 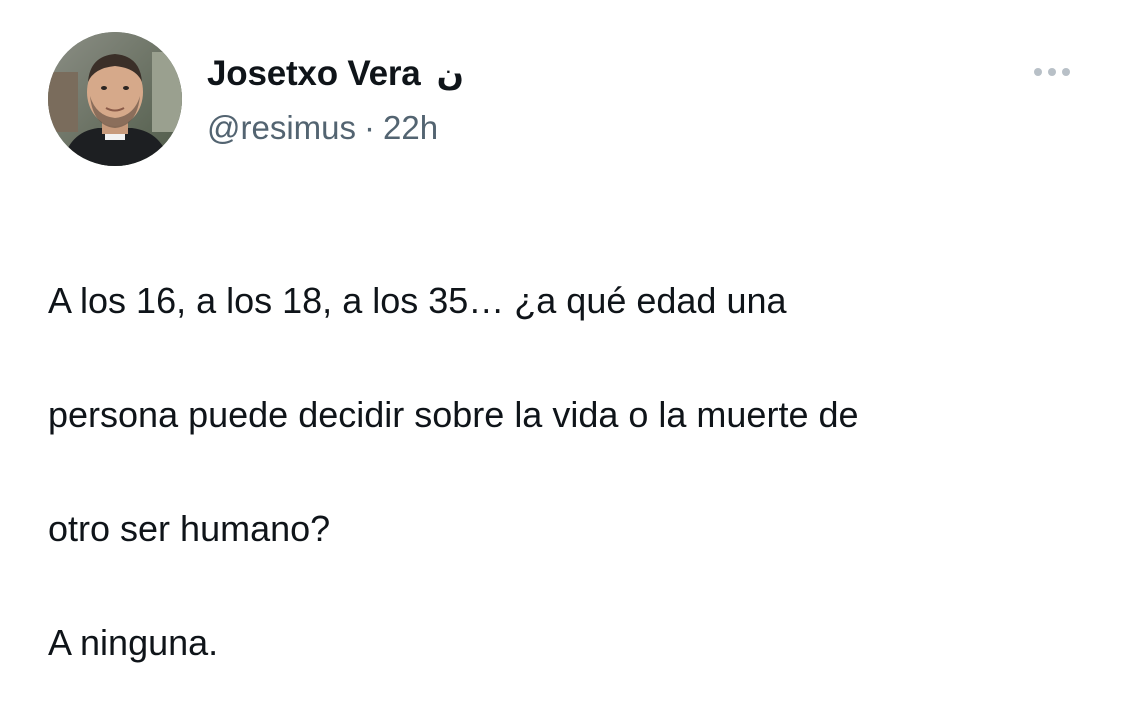 What do you see at coordinates (1038, 72) in the screenshot?
I see `more-horizontal-icon` at bounding box center [1038, 72].